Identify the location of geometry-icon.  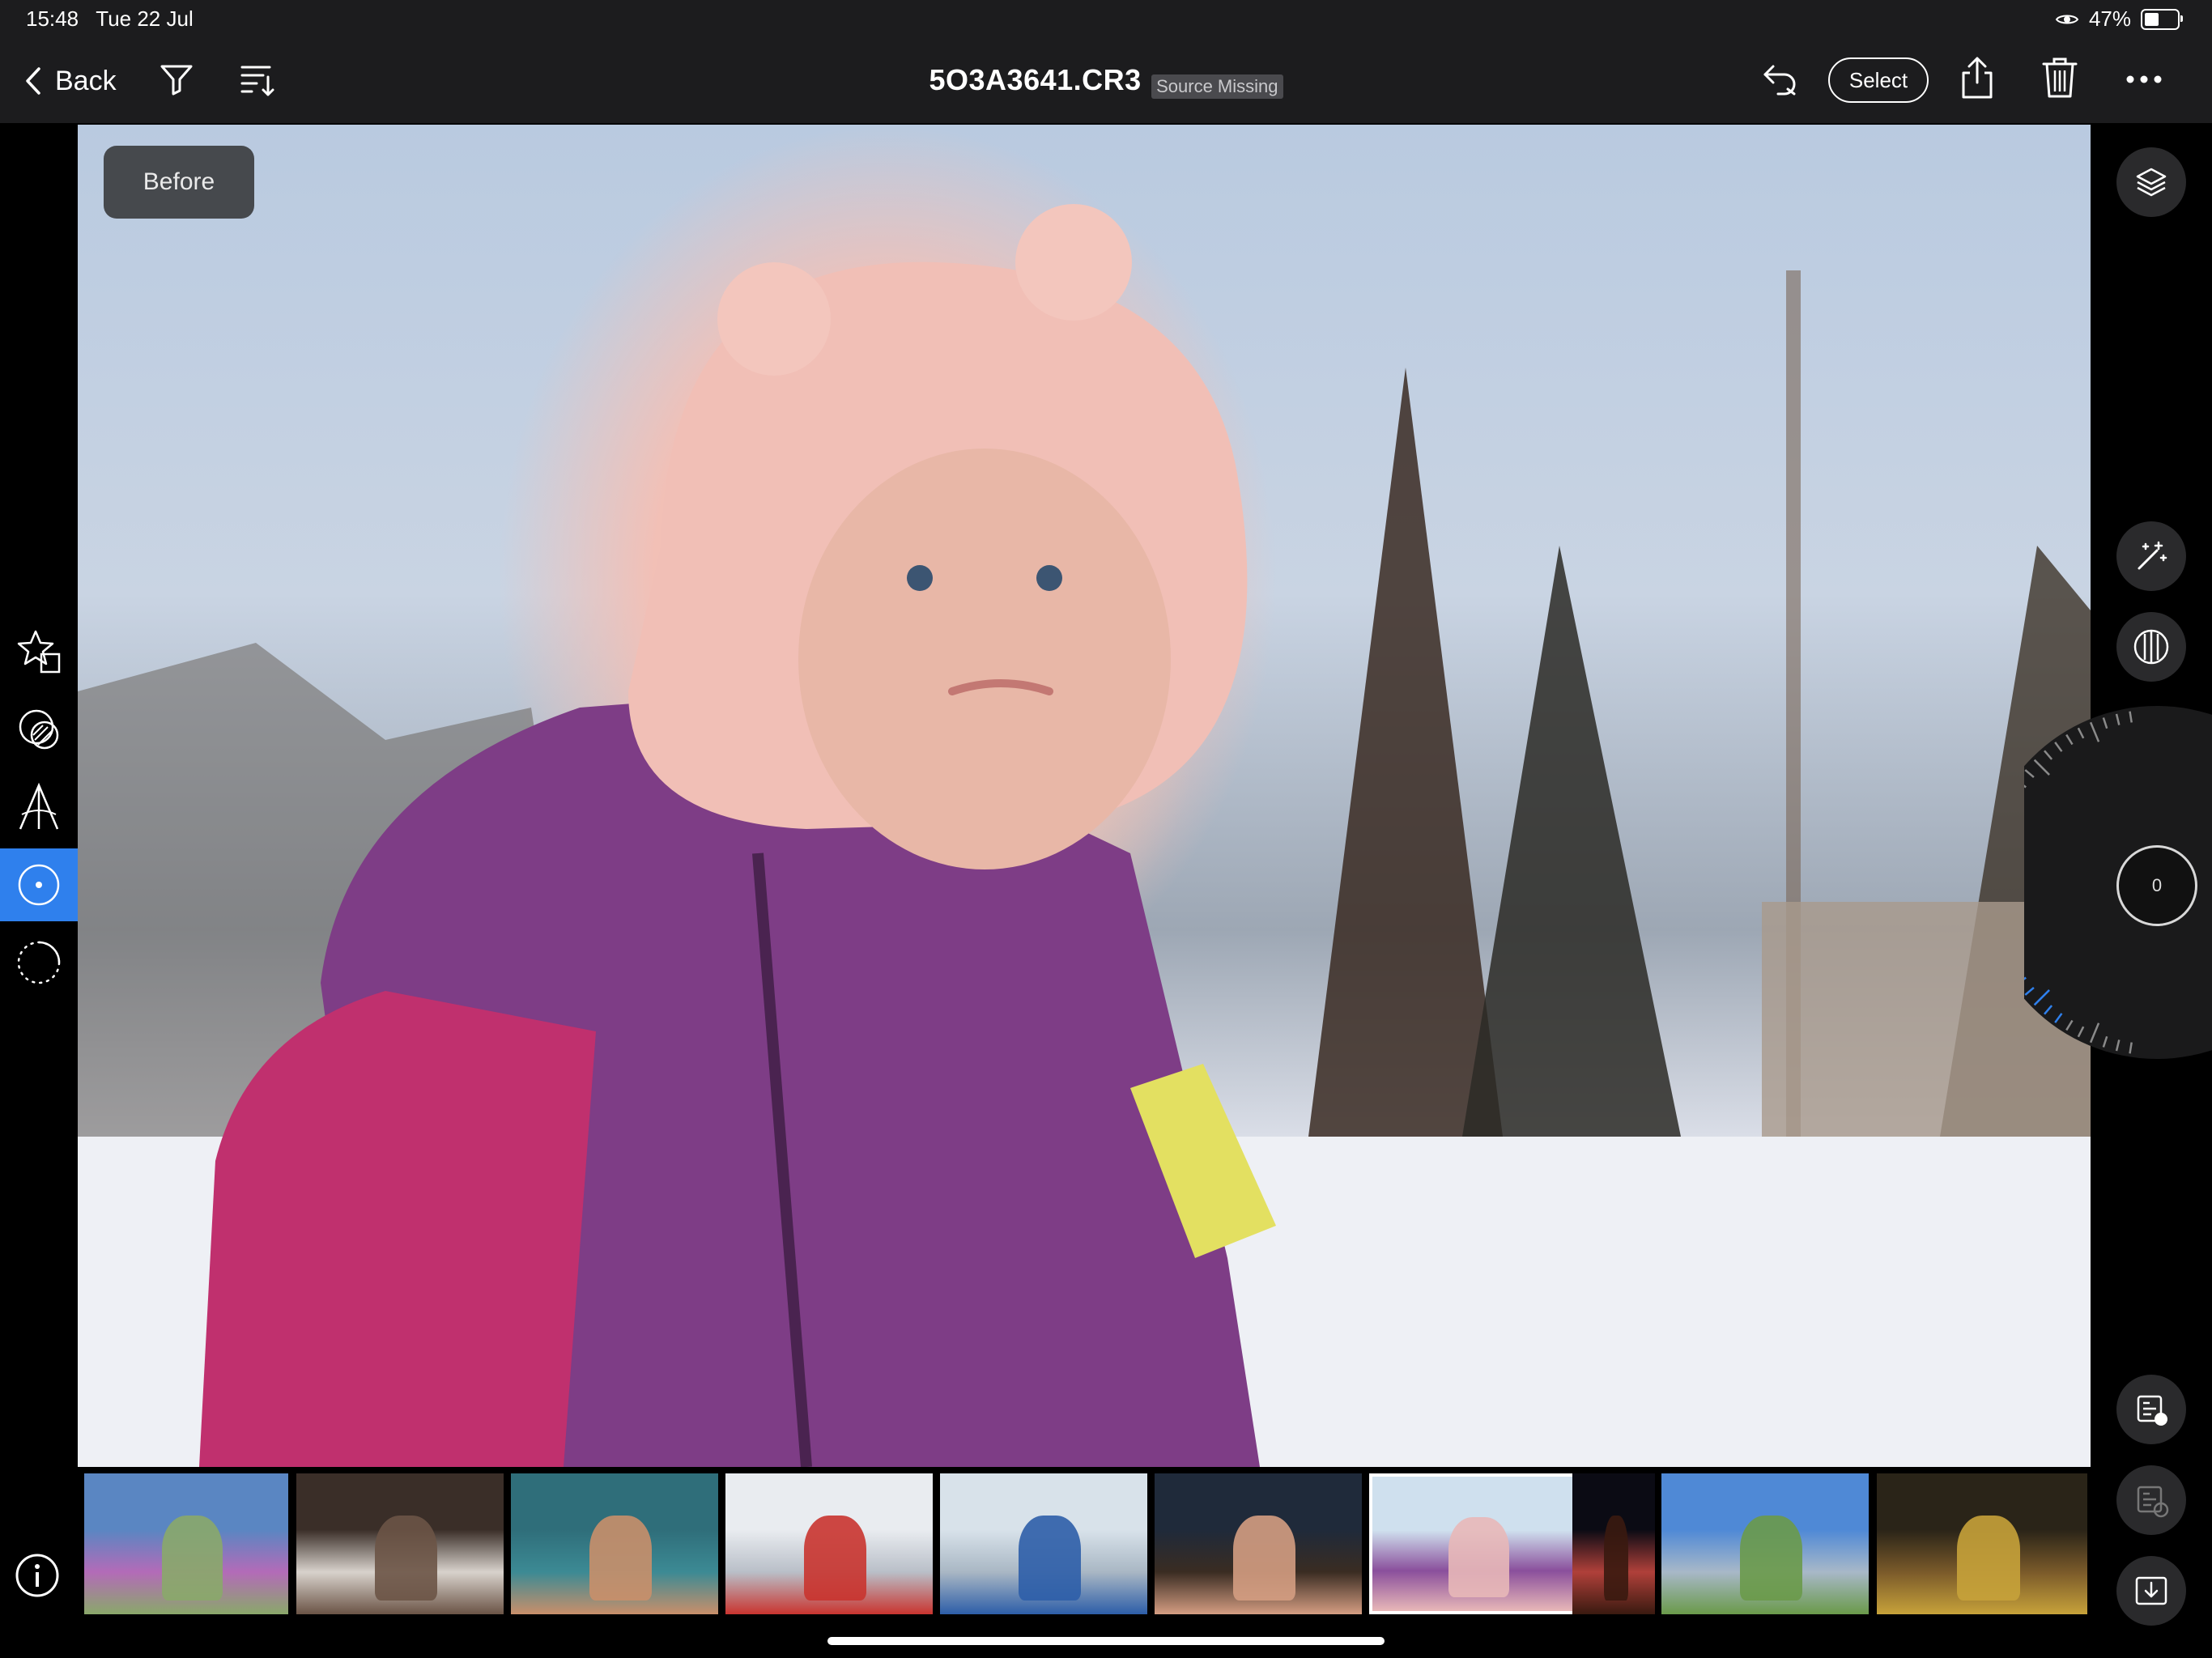
(39, 806).